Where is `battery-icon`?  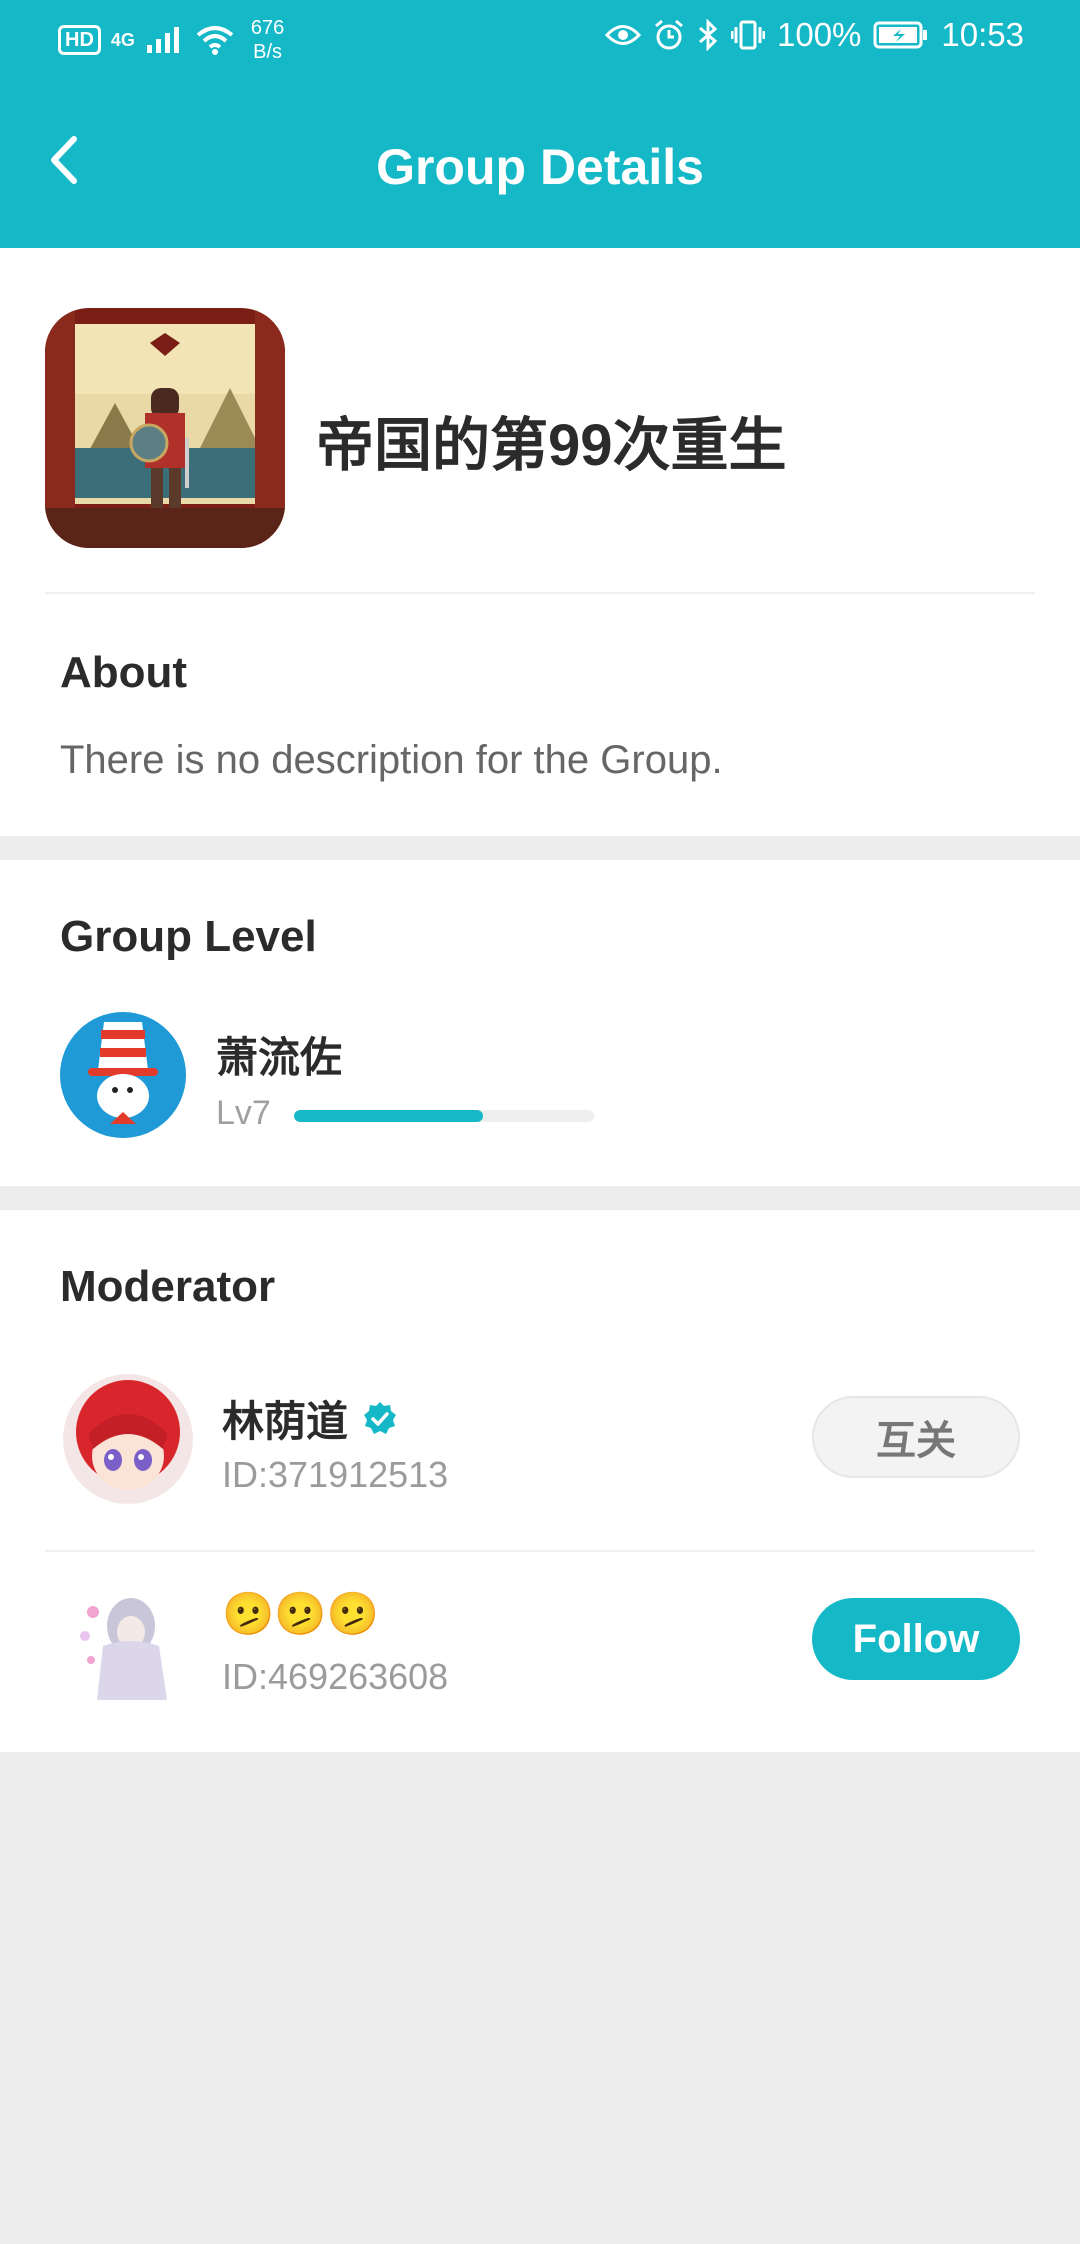 battery-icon is located at coordinates (900, 35).